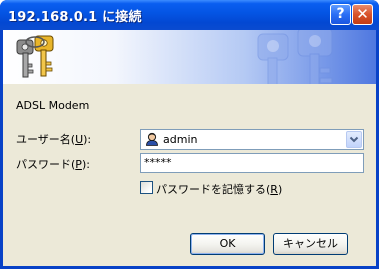 The height and width of the screenshot is (269, 379). Describe the element at coordinates (35, 56) in the screenshot. I see `keys-icon` at that location.